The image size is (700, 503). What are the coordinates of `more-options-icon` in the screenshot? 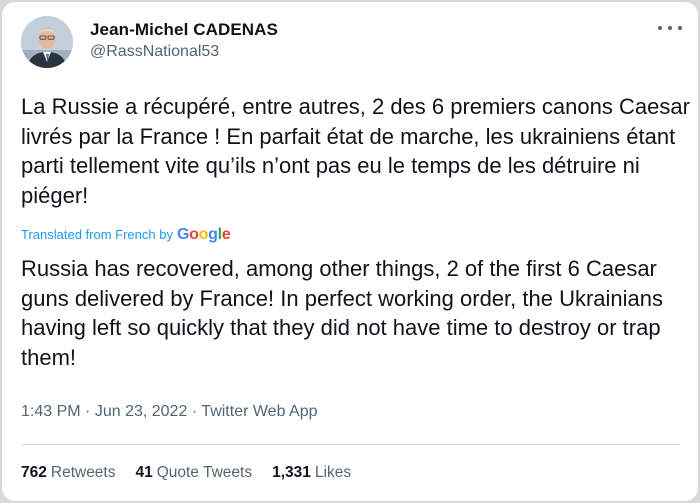 It's located at (670, 28).